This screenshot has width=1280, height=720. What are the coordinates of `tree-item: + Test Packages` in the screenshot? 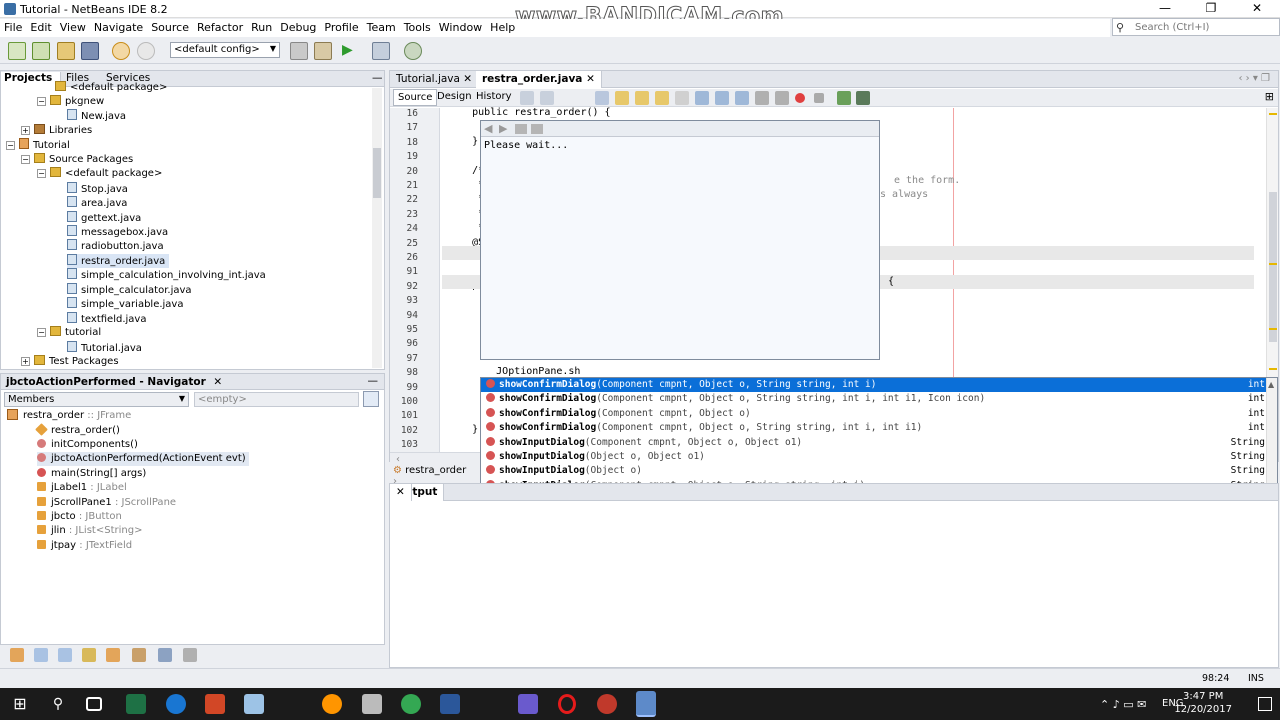 It's located at (70, 362).